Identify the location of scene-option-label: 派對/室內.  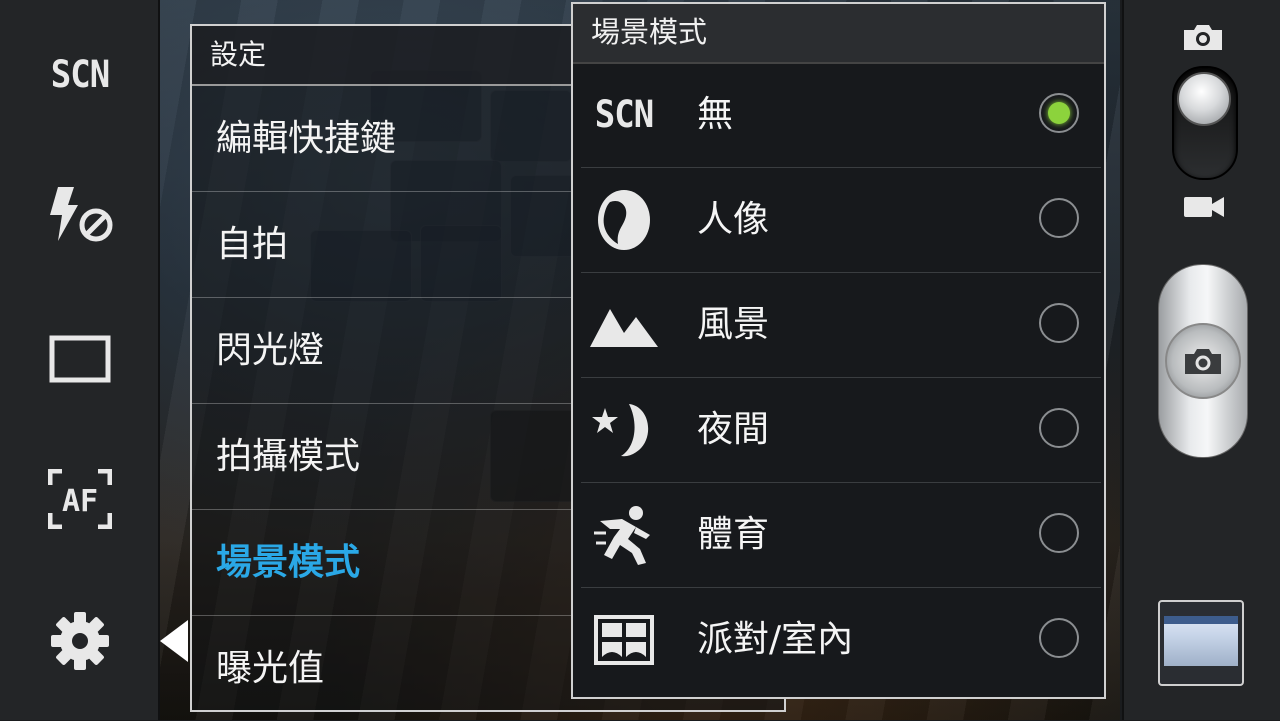
(775, 639).